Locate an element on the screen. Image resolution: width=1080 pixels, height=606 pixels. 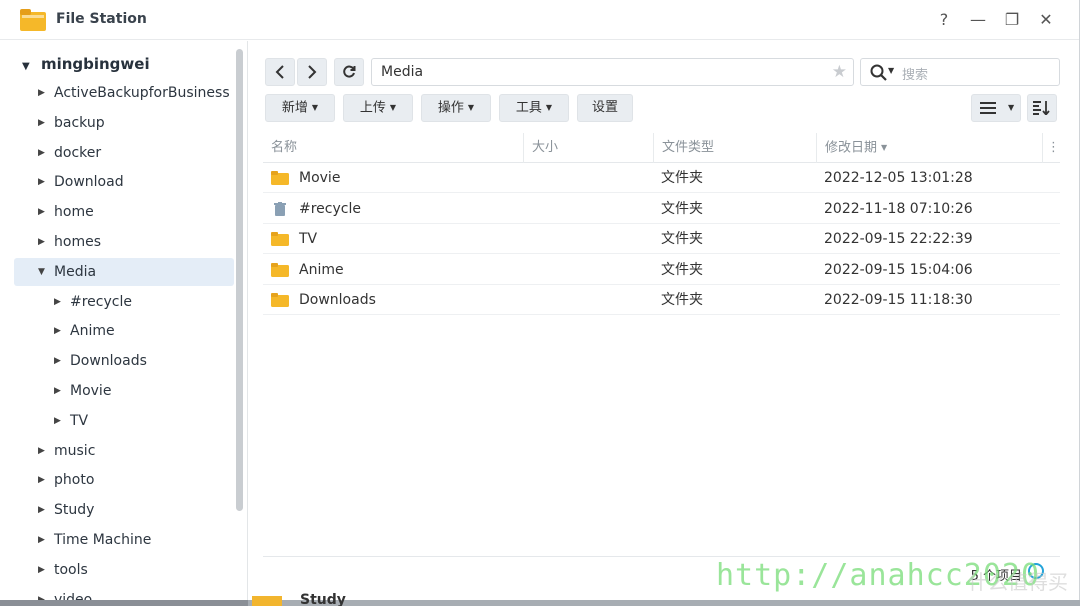
sort-desc-icon: ▼ is located at coordinates (884, 147).